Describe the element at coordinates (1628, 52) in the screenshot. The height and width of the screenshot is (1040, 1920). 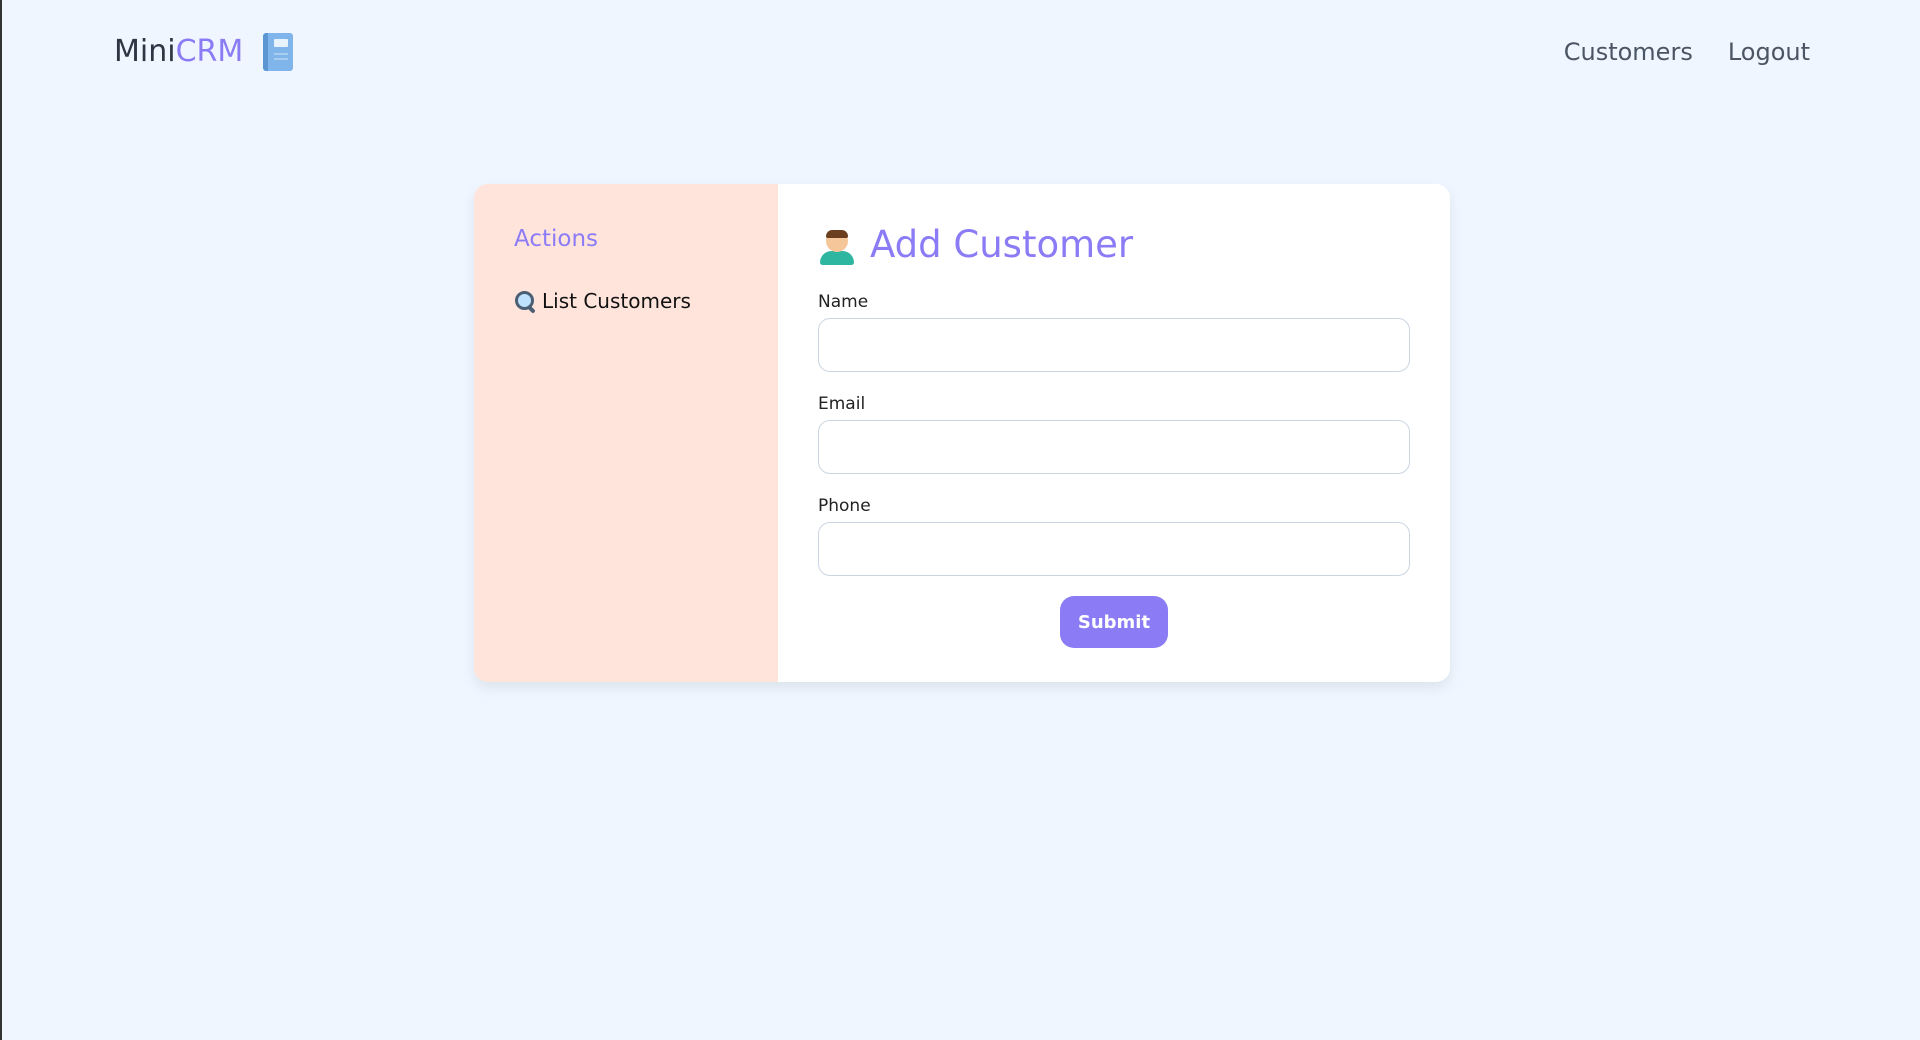
I see `nav-link-customers: Customers` at that location.